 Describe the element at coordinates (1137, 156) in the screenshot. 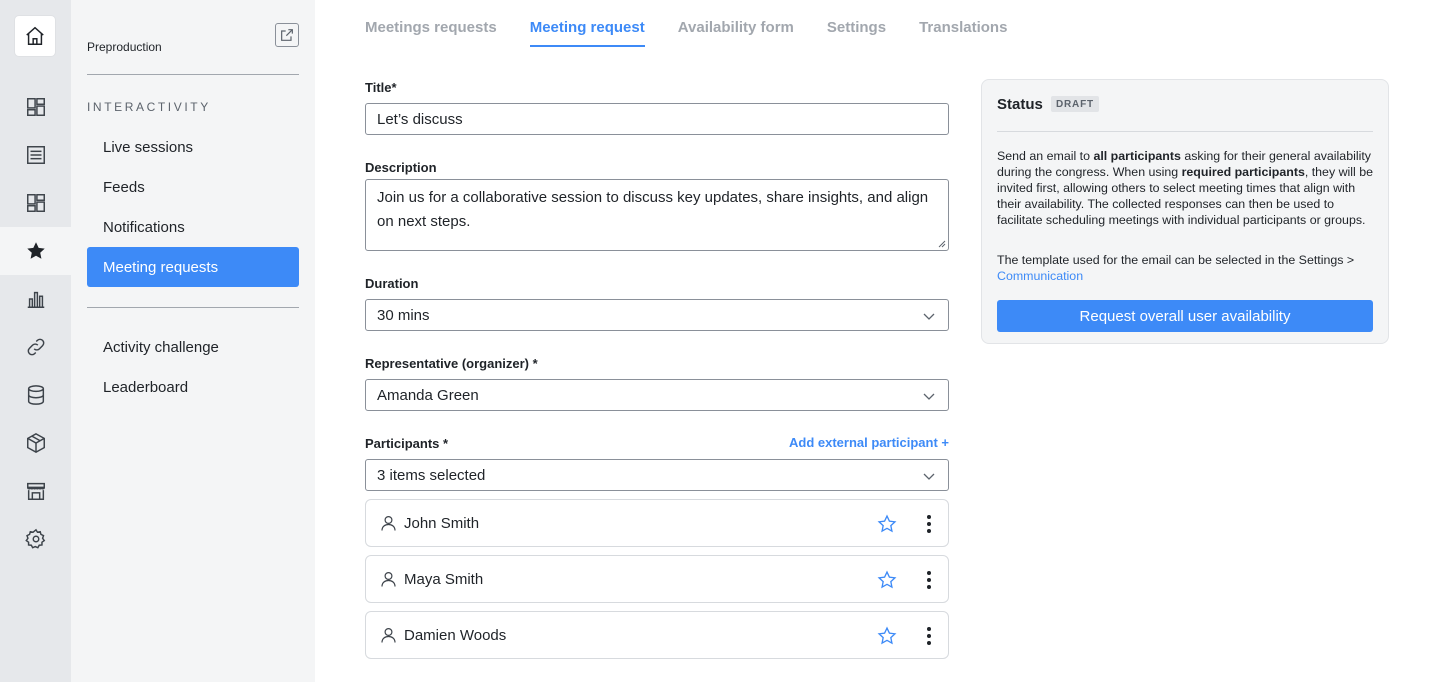

I see `status-emphasis: all participants` at that location.